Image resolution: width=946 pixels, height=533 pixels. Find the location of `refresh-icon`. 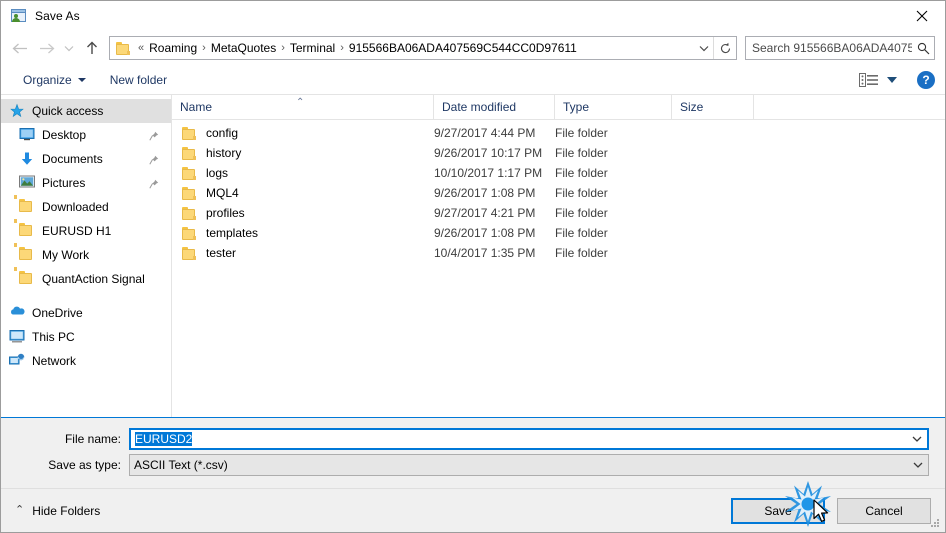

refresh-icon is located at coordinates (724, 48).